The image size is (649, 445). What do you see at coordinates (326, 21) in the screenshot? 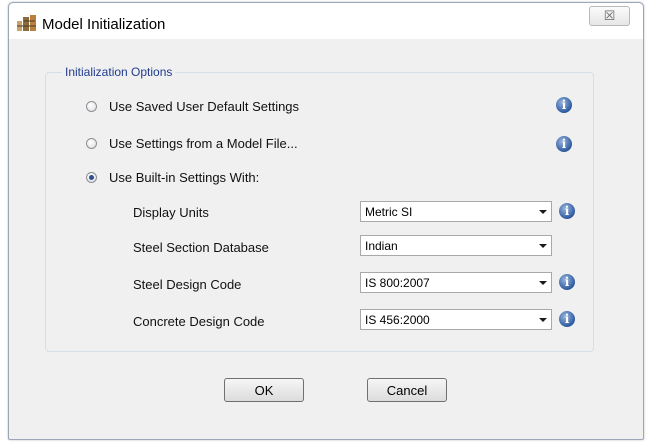
I see `title-bar: Model Initialization` at bounding box center [326, 21].